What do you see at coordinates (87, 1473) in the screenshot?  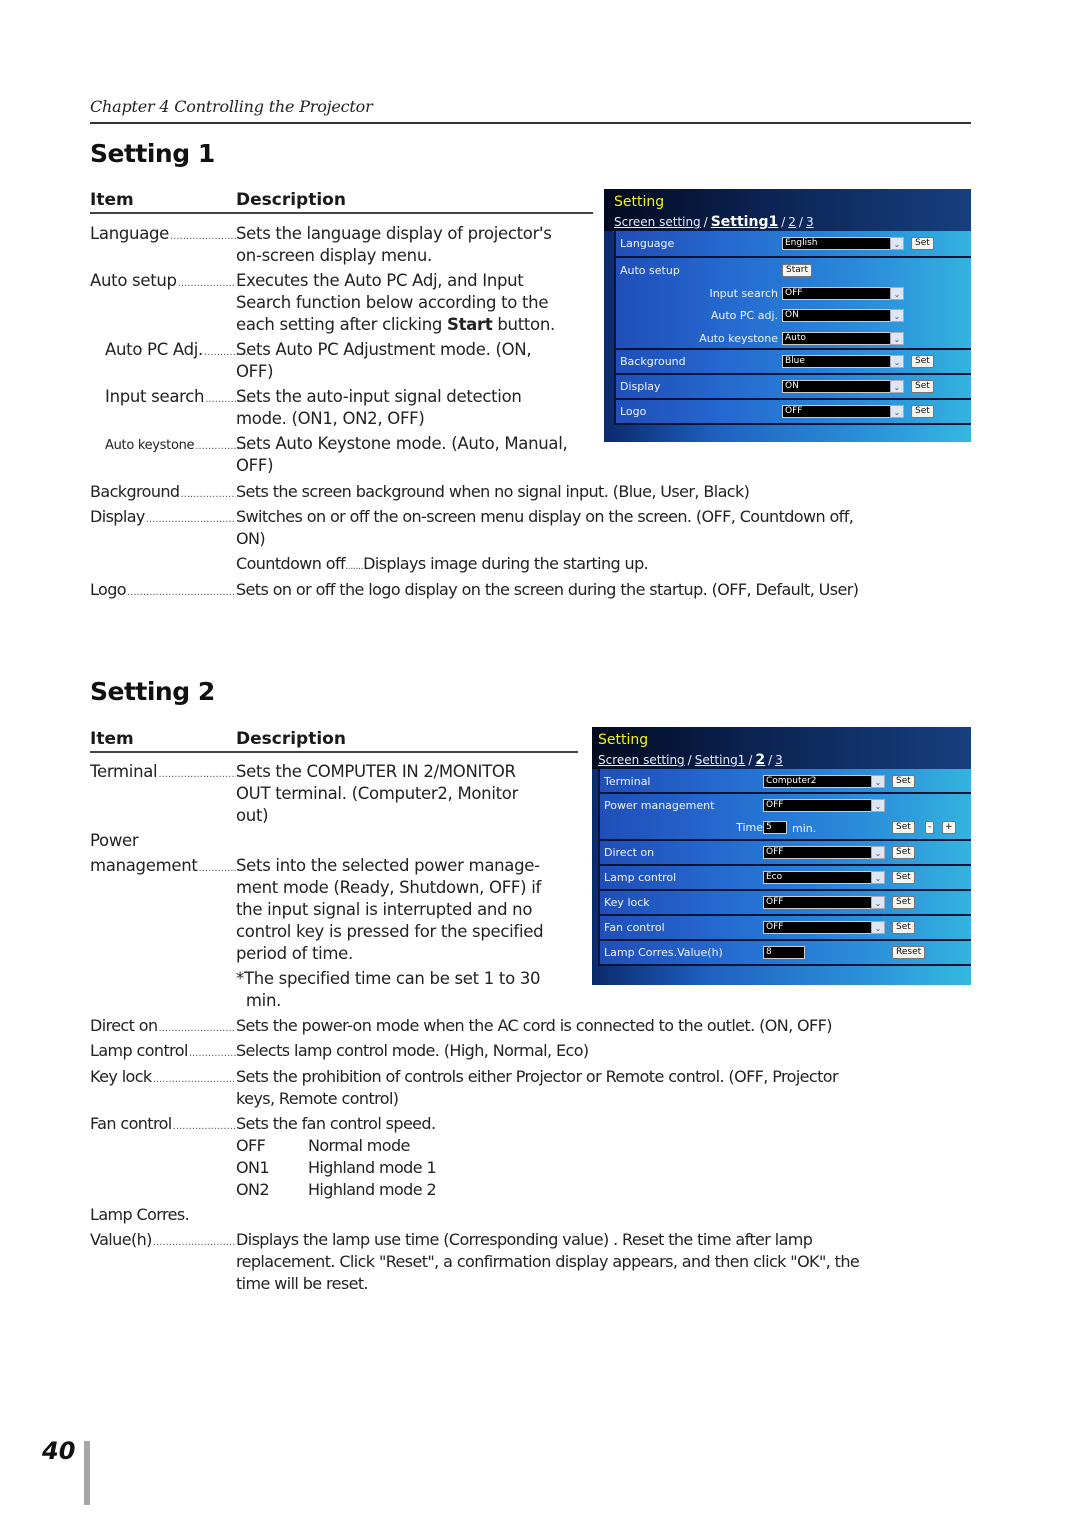 I see `page-number-bar` at bounding box center [87, 1473].